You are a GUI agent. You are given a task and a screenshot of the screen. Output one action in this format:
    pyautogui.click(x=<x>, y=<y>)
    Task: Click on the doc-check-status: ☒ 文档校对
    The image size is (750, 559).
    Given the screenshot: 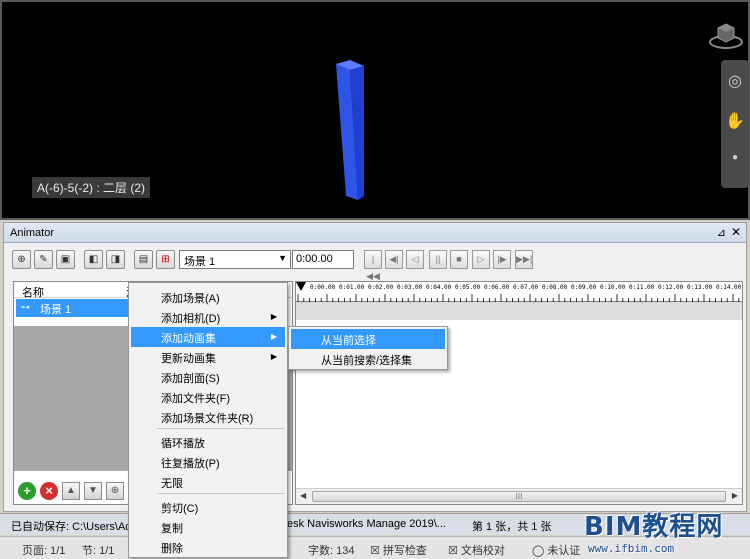 What is the action you would take?
    pyautogui.click(x=476, y=550)
    